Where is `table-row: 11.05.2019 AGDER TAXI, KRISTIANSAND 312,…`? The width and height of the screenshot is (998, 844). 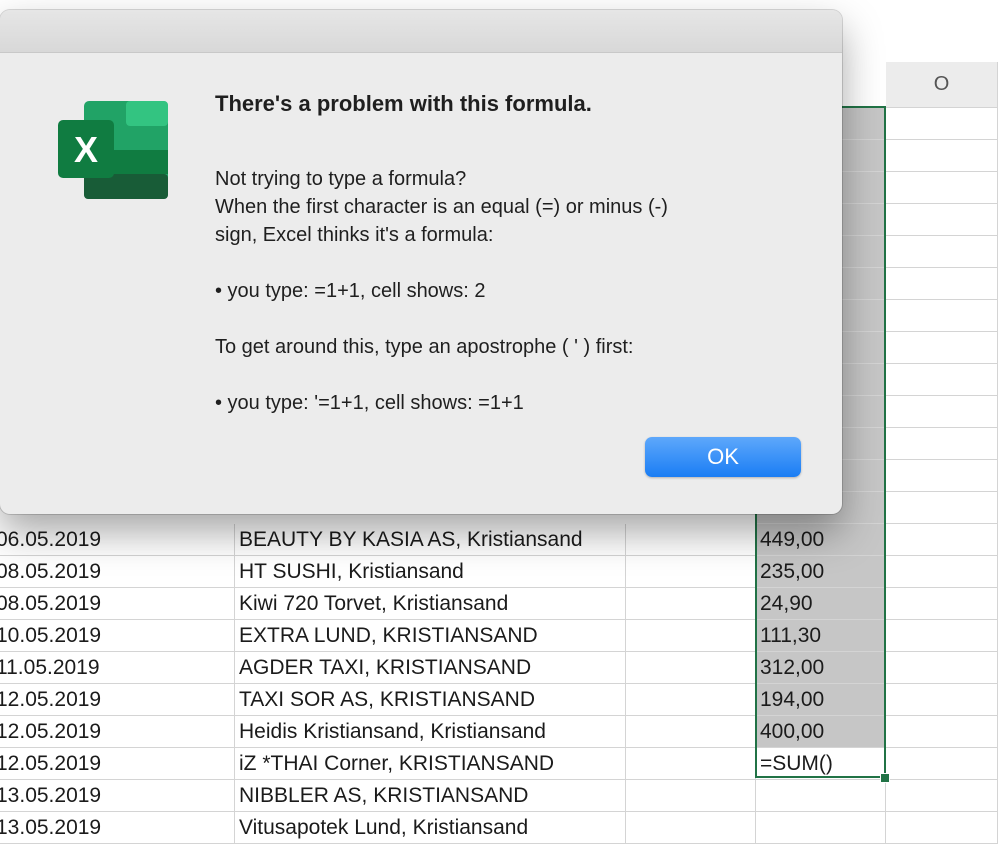 table-row: 11.05.2019 AGDER TAXI, KRISTIANSAND 312,… is located at coordinates (499, 668).